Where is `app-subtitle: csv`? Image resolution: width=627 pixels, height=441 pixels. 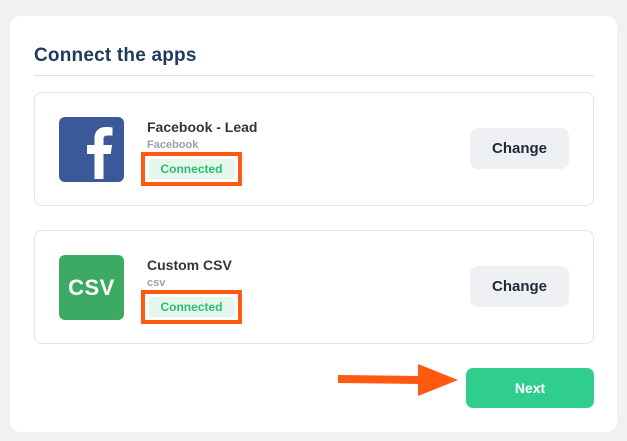 app-subtitle: csv is located at coordinates (156, 283).